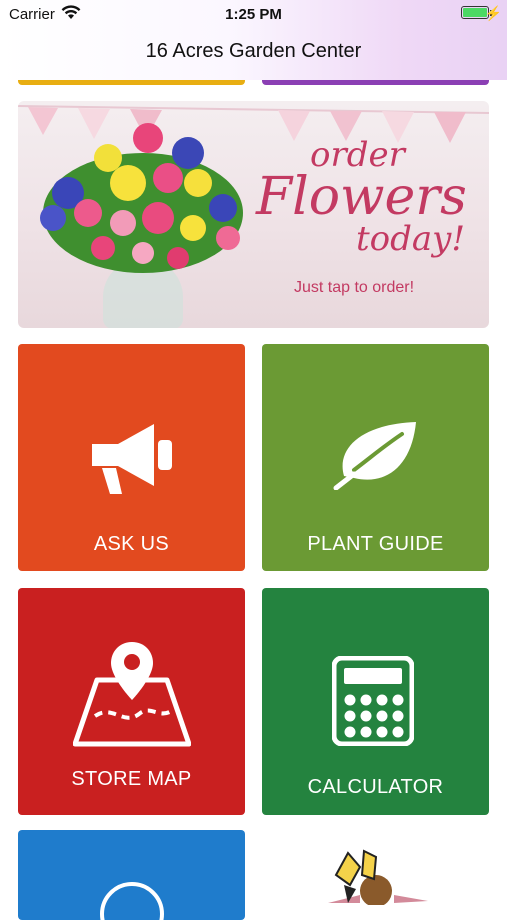 This screenshot has width=507, height=920. I want to click on ask-us-tile: ASK US, so click(131, 457).